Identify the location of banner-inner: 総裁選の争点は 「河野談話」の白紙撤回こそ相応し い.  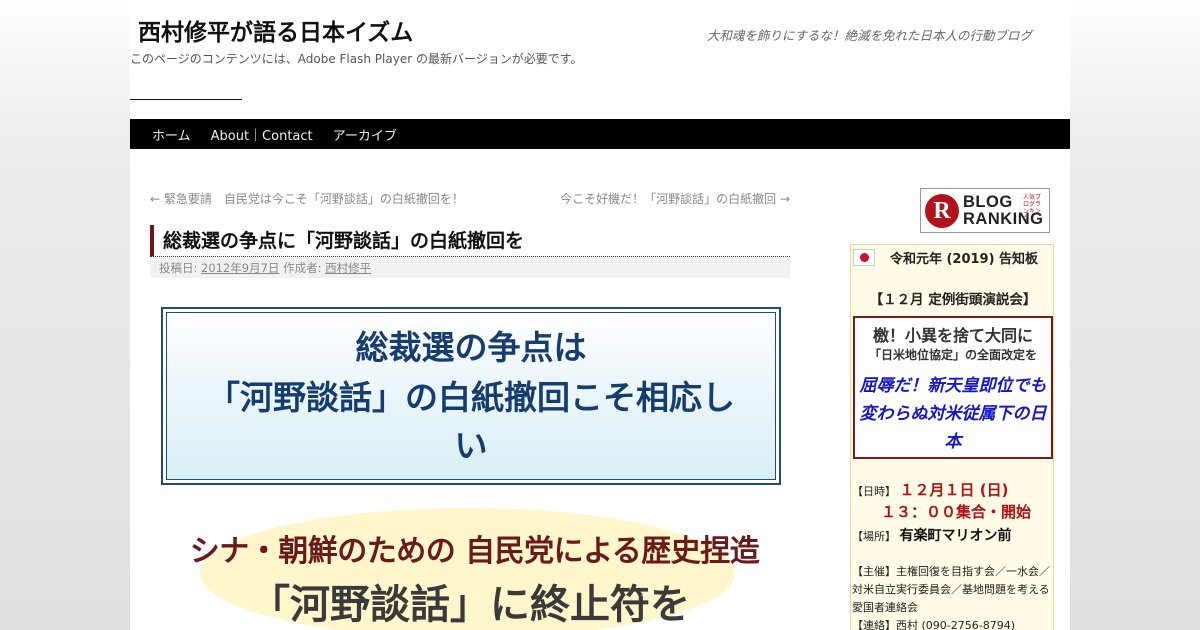
(471, 396).